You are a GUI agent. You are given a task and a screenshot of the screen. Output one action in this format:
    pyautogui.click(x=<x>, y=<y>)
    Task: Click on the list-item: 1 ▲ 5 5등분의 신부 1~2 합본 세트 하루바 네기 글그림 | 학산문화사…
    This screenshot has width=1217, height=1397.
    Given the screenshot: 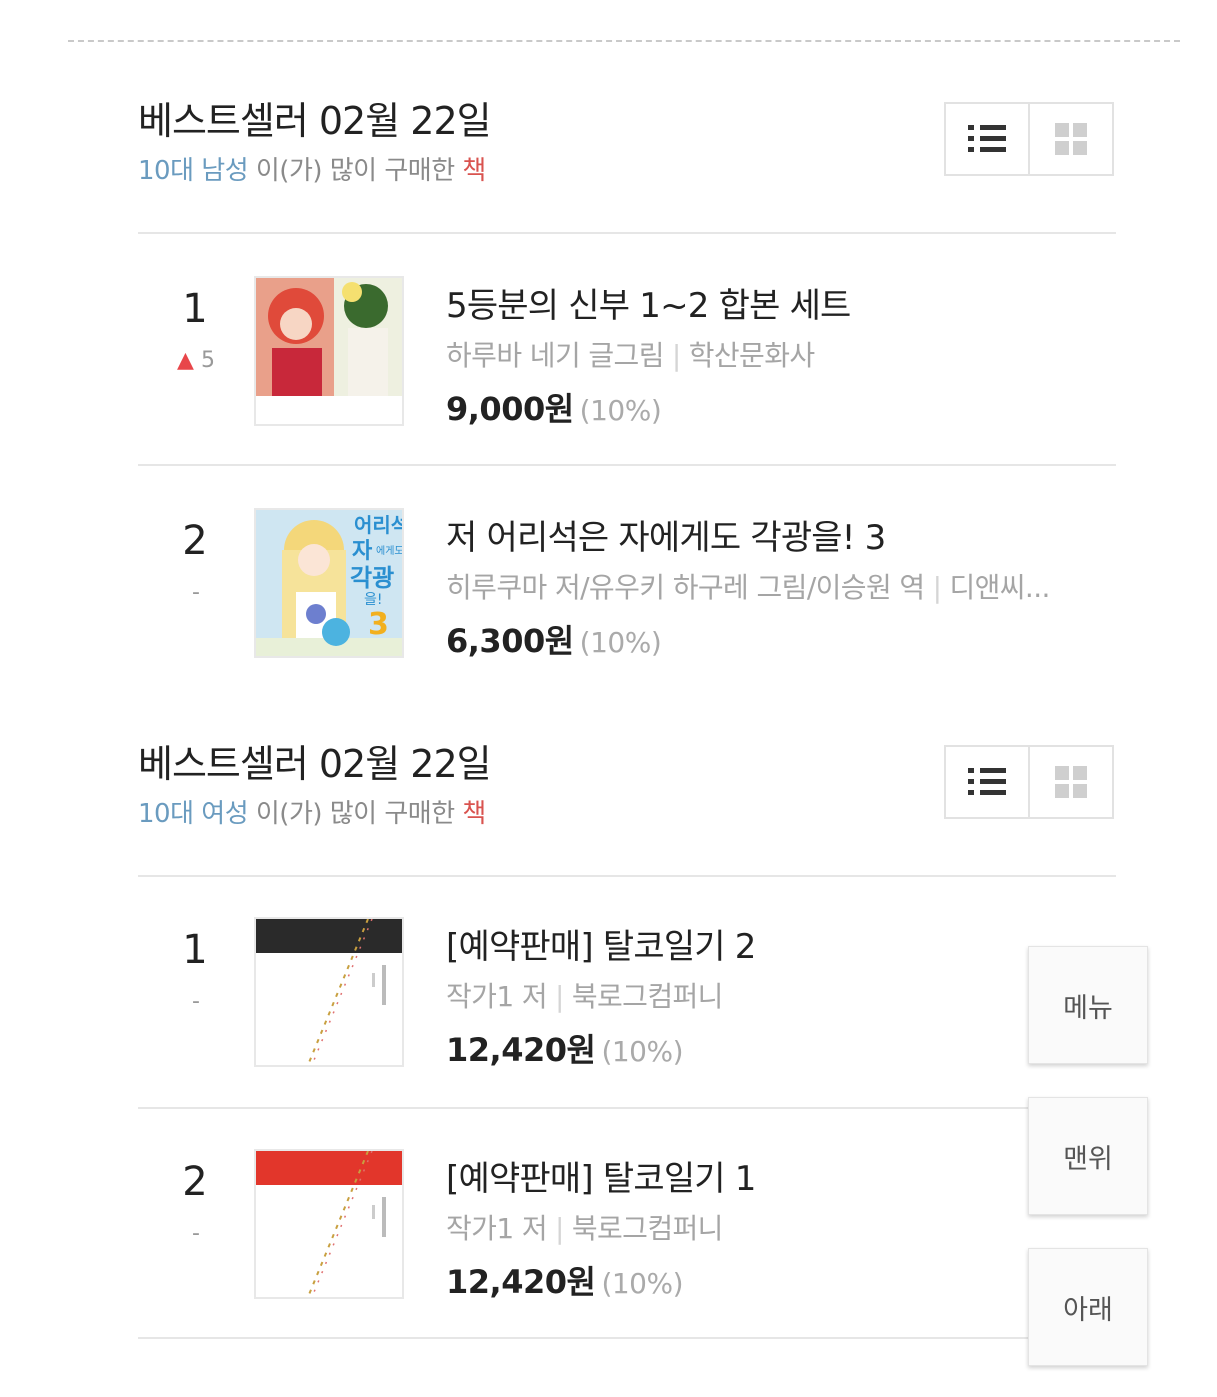 What is the action you would take?
    pyautogui.click(x=627, y=356)
    